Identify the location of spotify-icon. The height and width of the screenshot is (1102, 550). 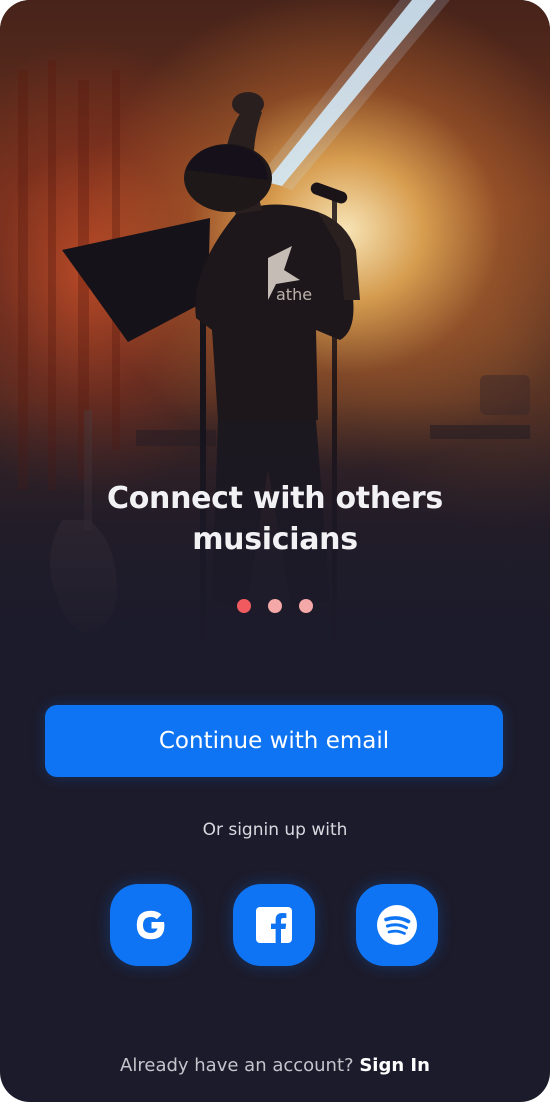
(397, 925).